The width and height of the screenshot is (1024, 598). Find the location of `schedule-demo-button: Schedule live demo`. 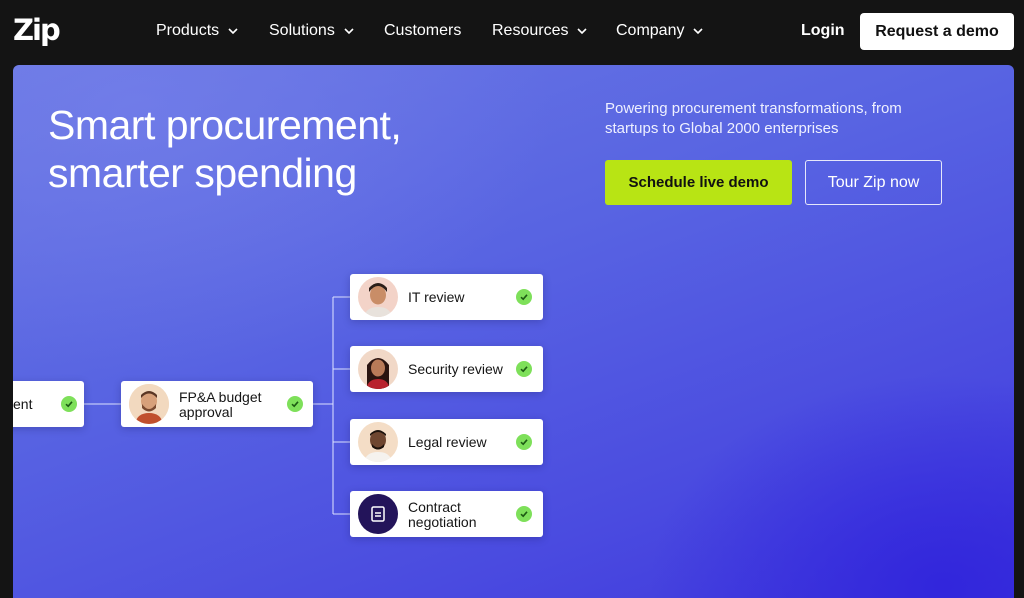

schedule-demo-button: Schedule live demo is located at coordinates (698, 182).